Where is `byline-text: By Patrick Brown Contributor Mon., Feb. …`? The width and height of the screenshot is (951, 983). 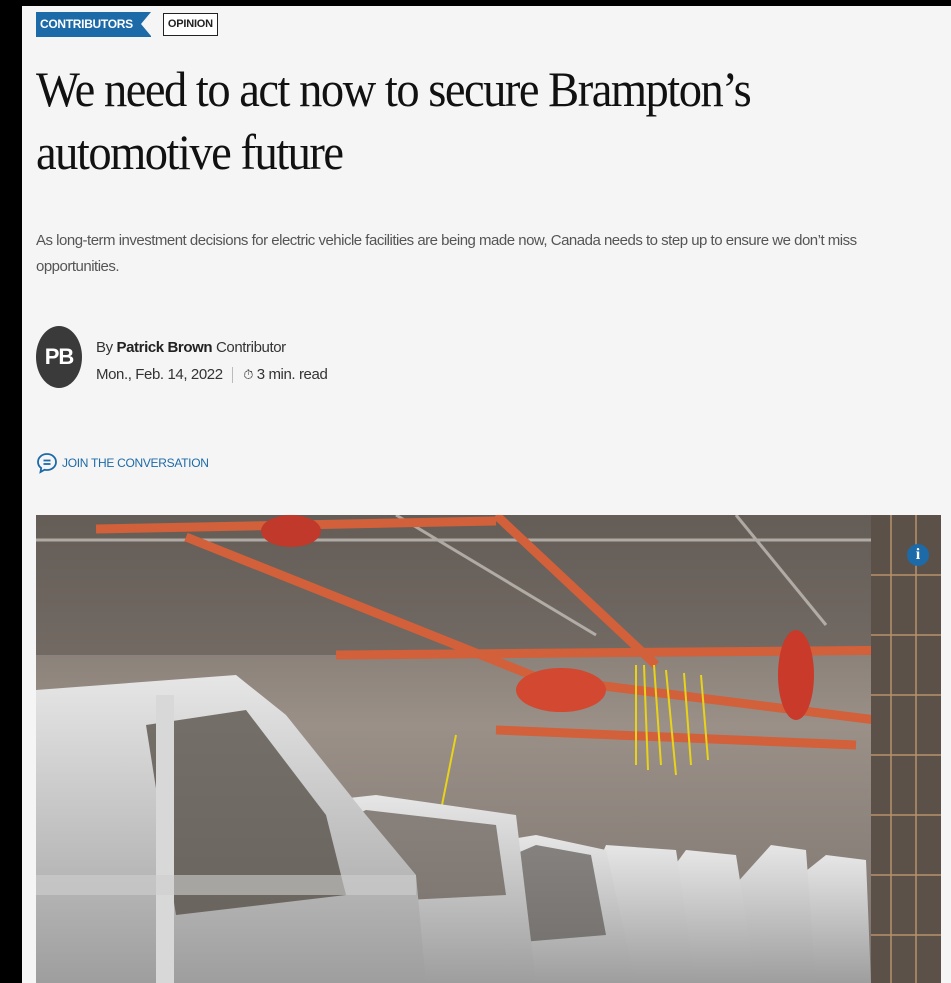 byline-text: By Patrick Brown Contributor Mon., Feb. … is located at coordinates (212, 361).